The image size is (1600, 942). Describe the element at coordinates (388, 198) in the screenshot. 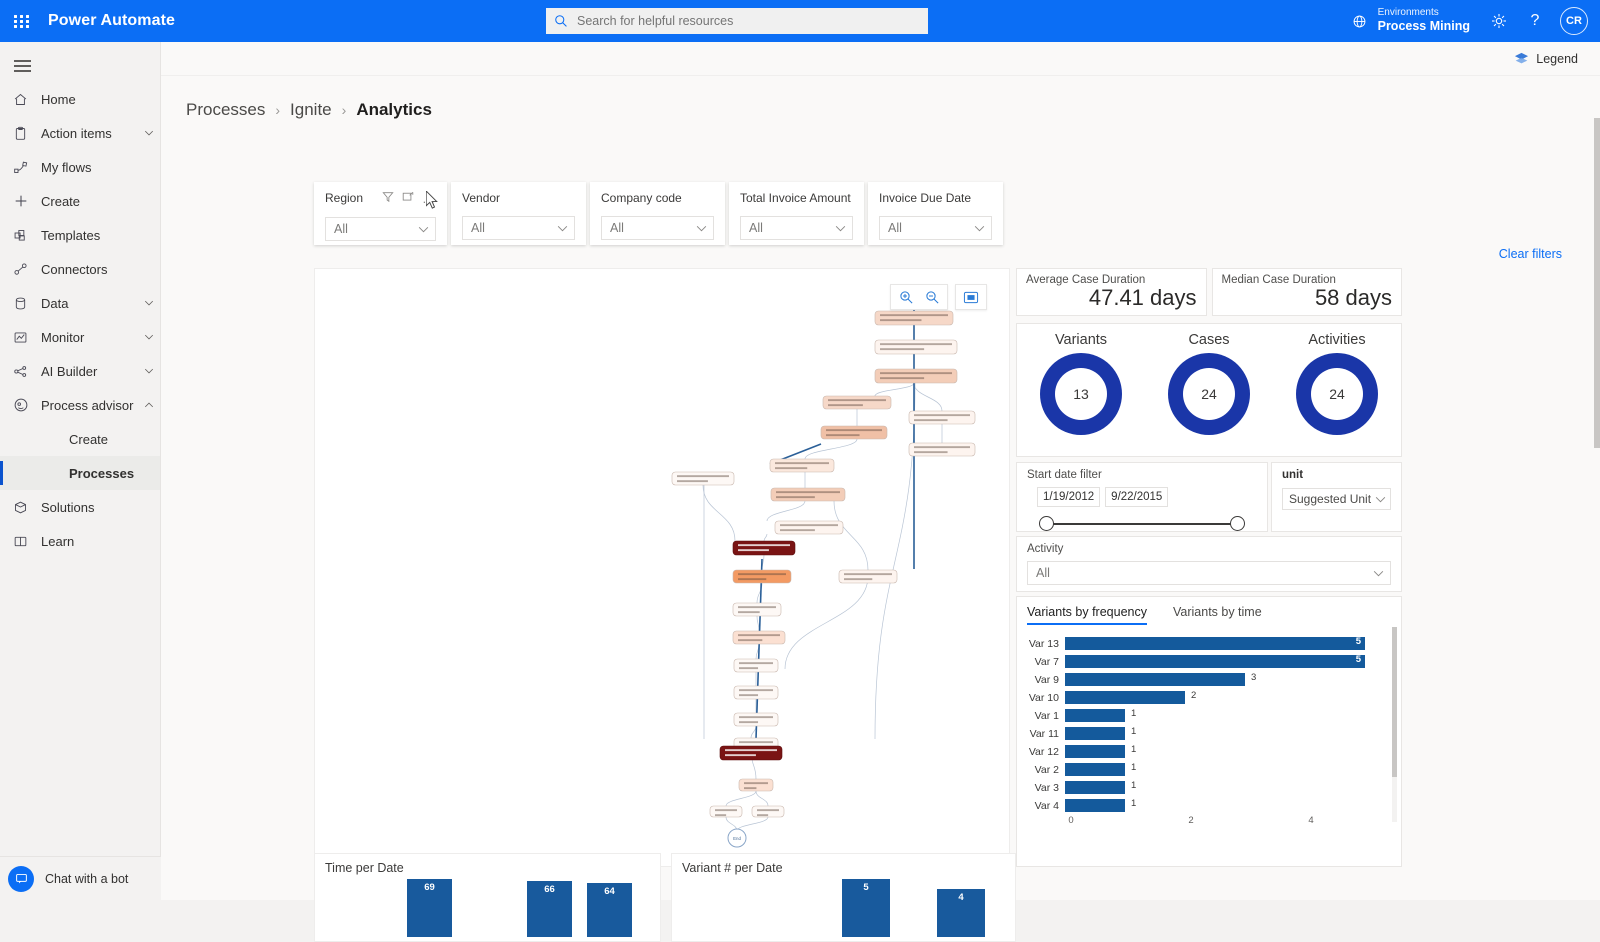

I see `funnel-icon` at that location.